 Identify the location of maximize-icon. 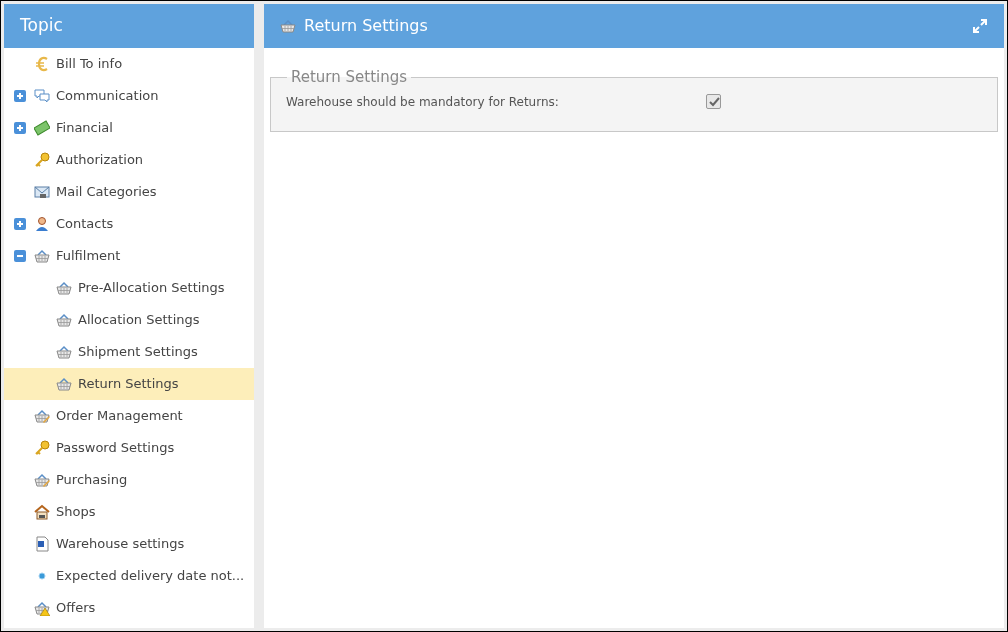
(980, 26).